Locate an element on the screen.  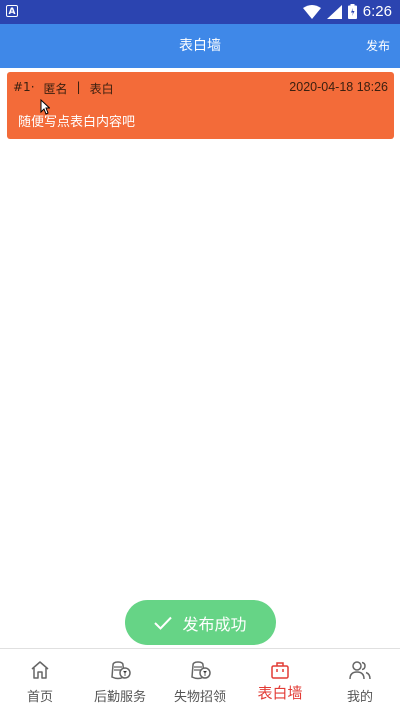
tab-label: 后勤服务 is located at coordinates (119, 697).